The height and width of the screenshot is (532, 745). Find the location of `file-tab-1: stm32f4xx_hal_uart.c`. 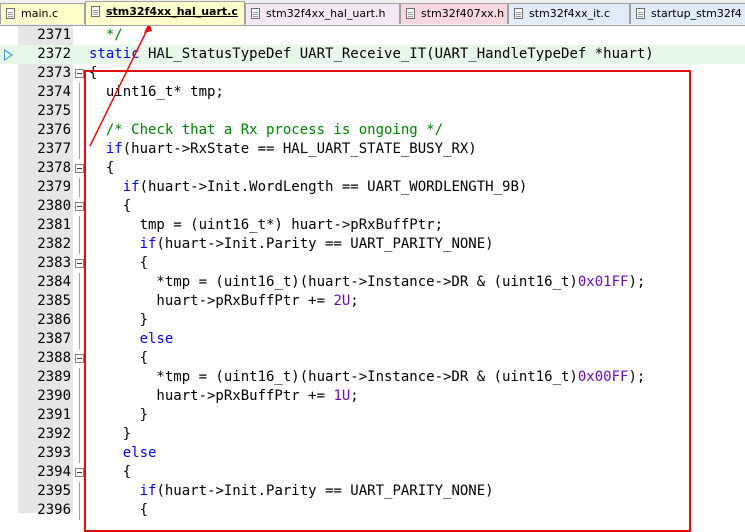

file-tab-1: stm32f4xx_hal_uart.c is located at coordinates (165, 13).